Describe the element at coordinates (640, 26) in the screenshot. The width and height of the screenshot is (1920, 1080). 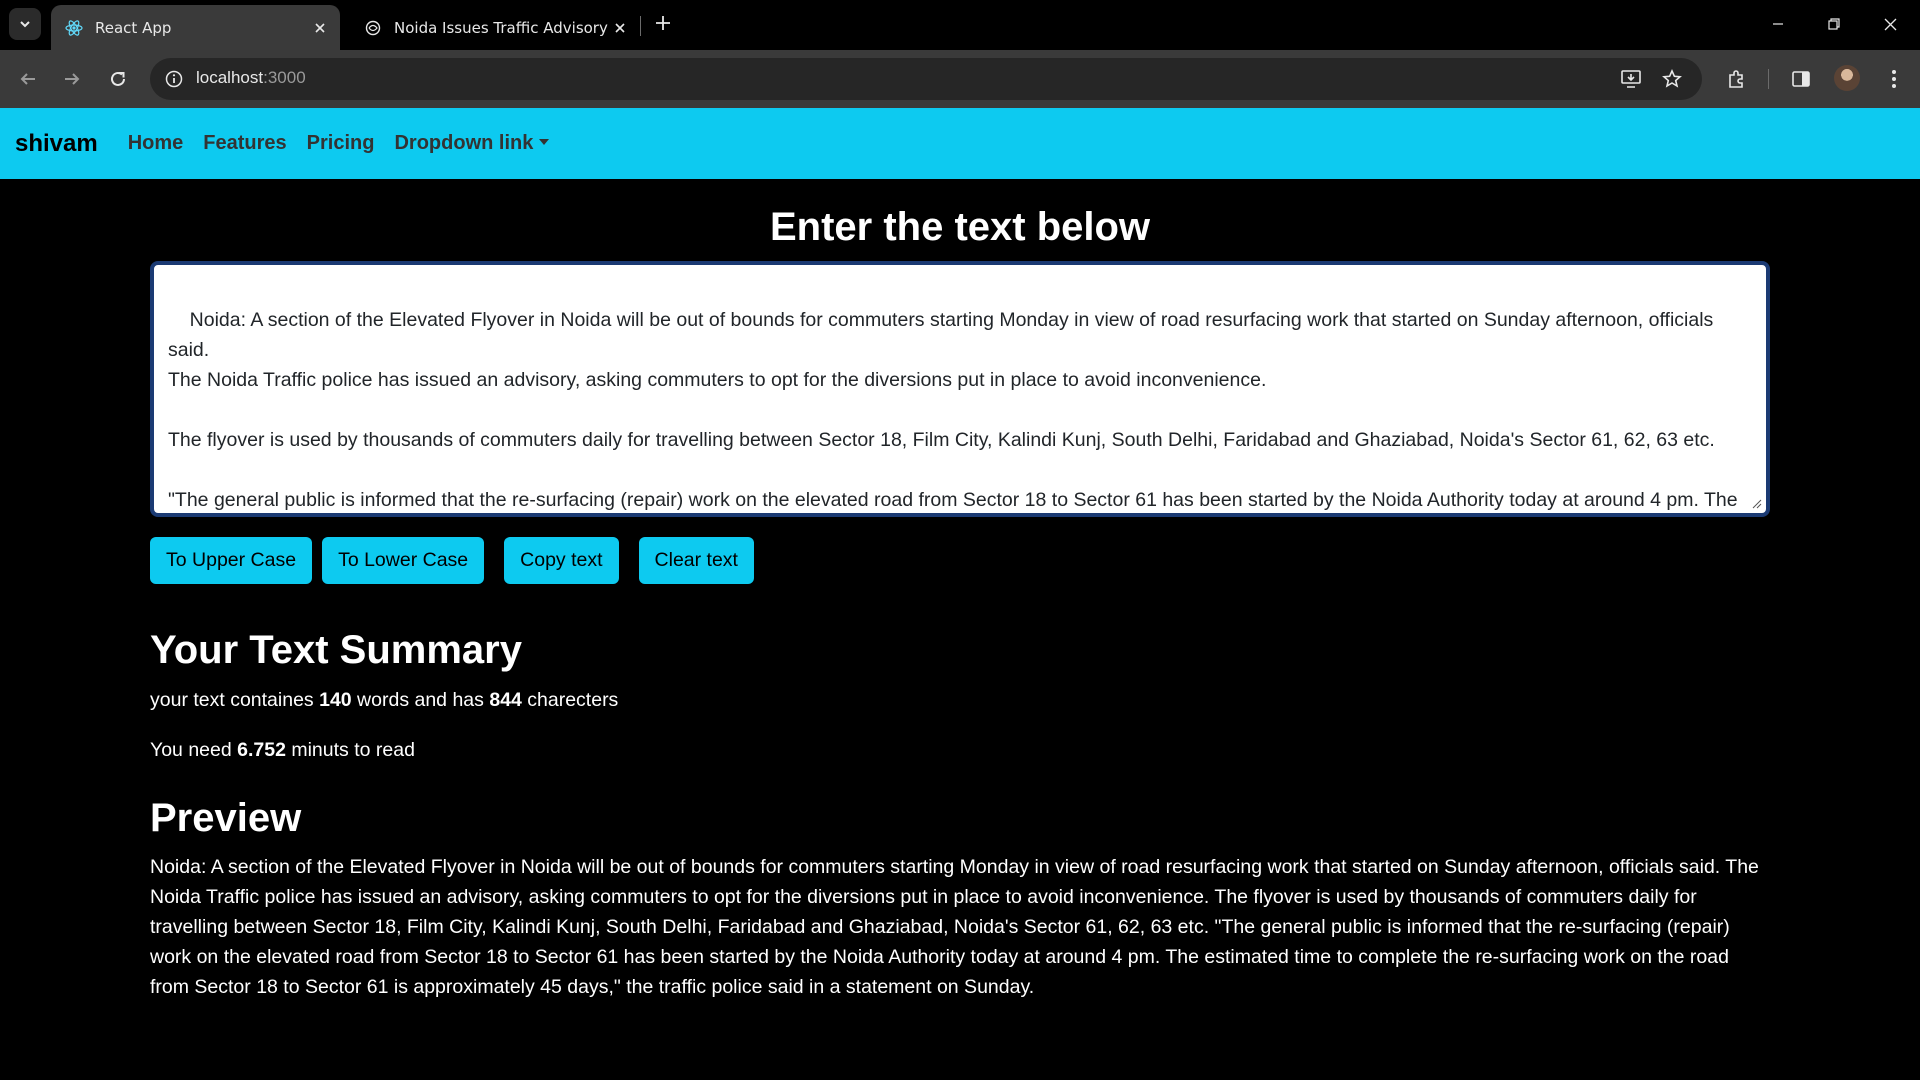
I see `tab-divider` at that location.